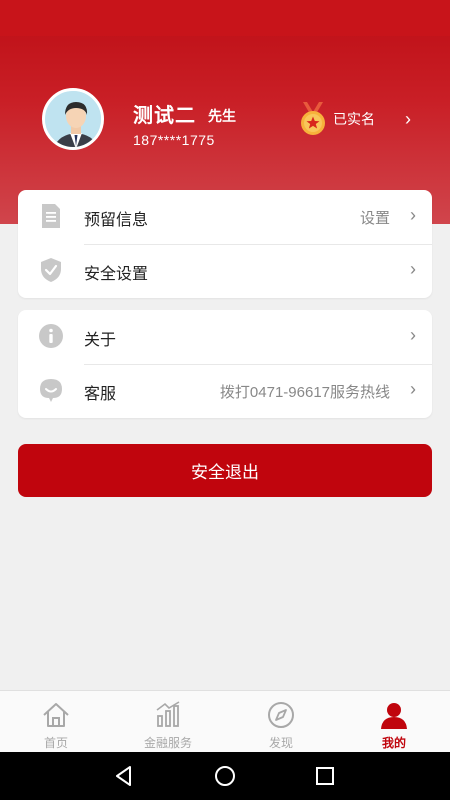 This screenshot has width=450, height=800. What do you see at coordinates (313, 118) in the screenshot?
I see `medal-icon` at bounding box center [313, 118].